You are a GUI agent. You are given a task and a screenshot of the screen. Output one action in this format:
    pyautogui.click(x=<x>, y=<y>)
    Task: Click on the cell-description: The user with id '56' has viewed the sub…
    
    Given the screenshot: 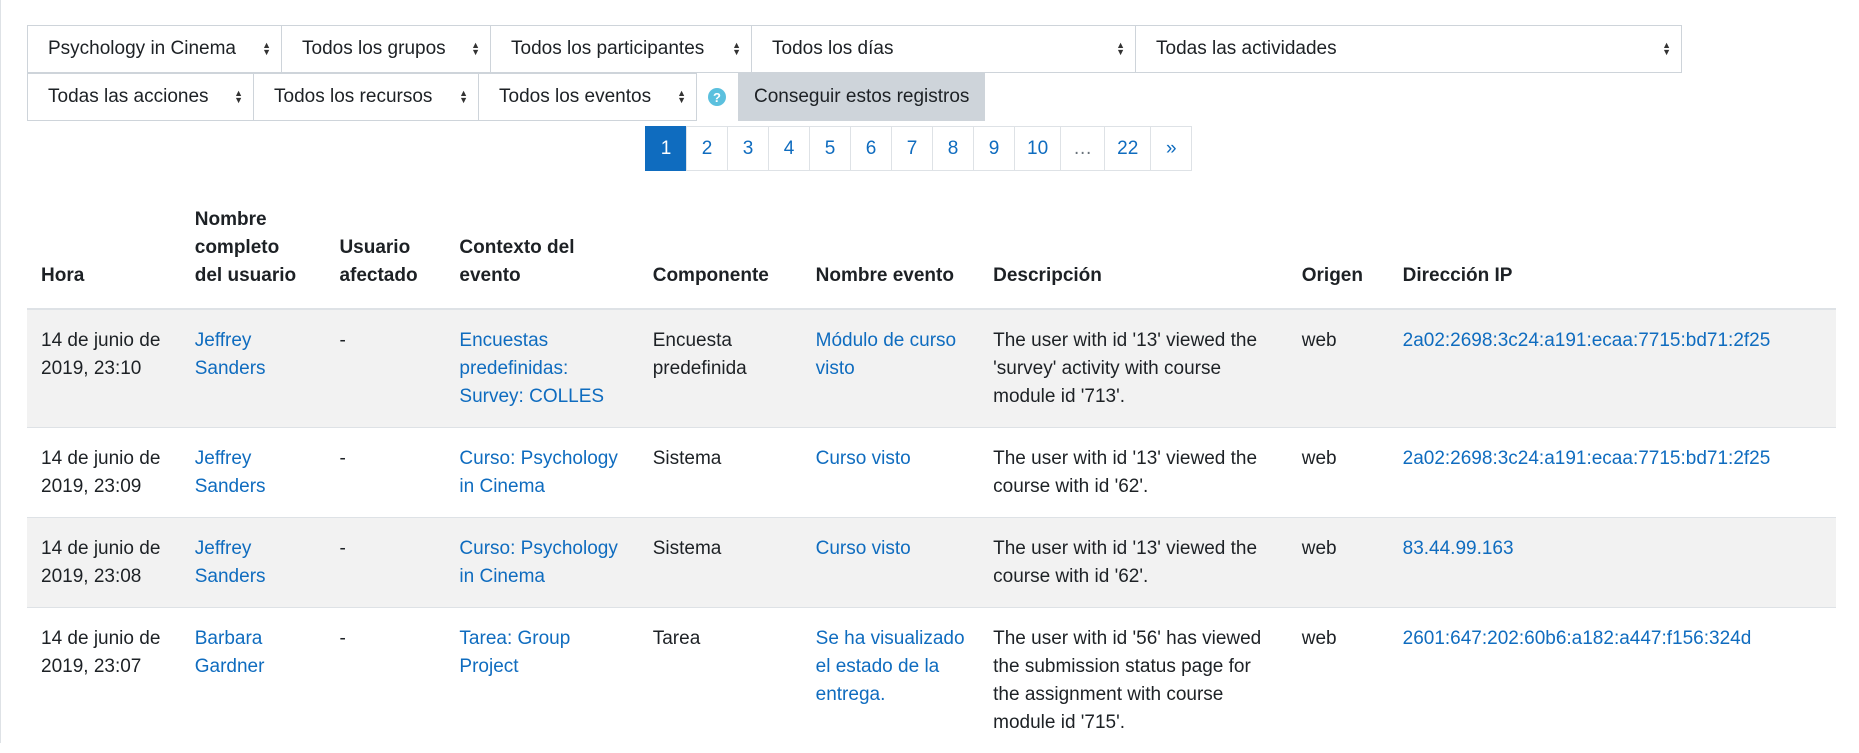 What is the action you would take?
    pyautogui.click(x=1133, y=680)
    